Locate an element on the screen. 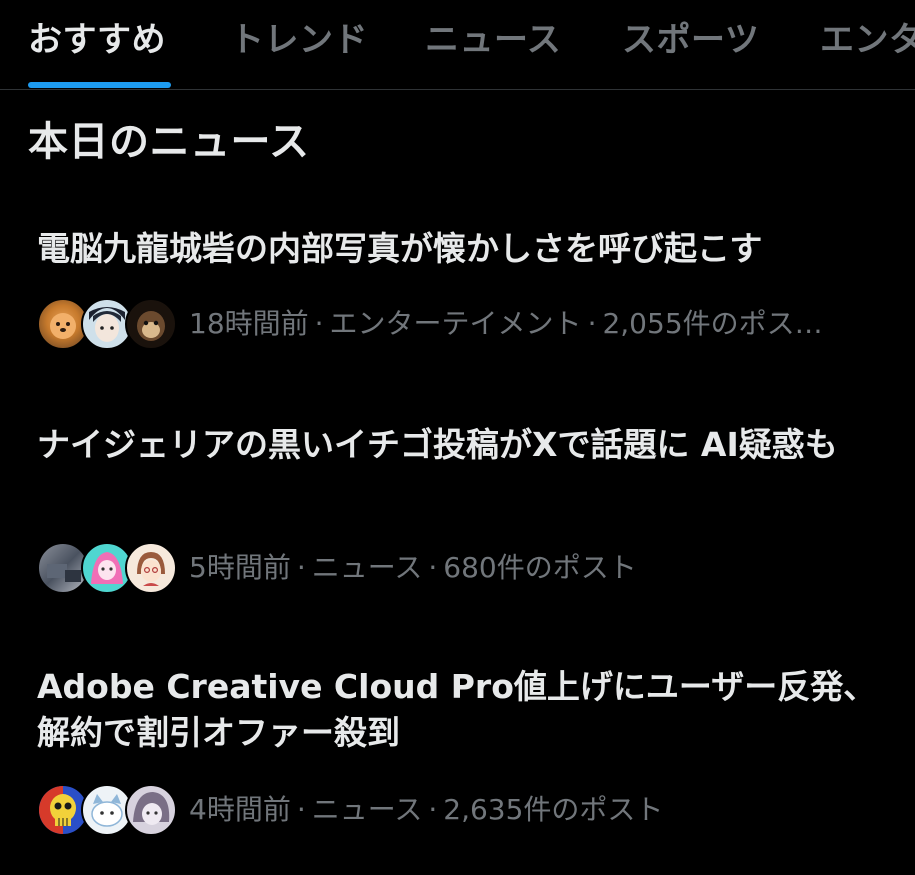 This screenshot has width=915, height=875. monochrome-character-avatar is located at coordinates (151, 810).